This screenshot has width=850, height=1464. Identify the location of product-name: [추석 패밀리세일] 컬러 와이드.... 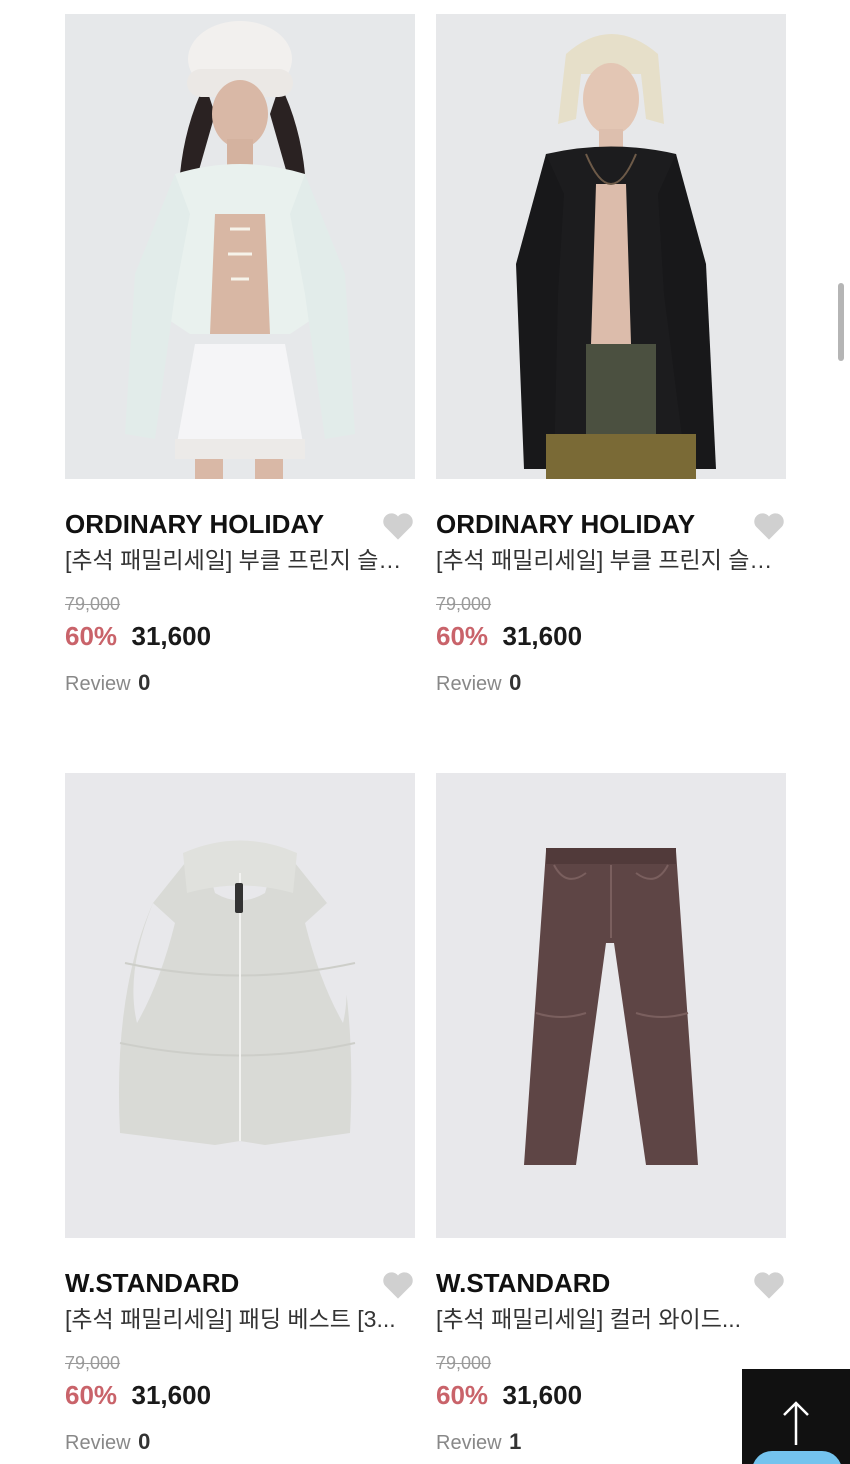
(611, 1319).